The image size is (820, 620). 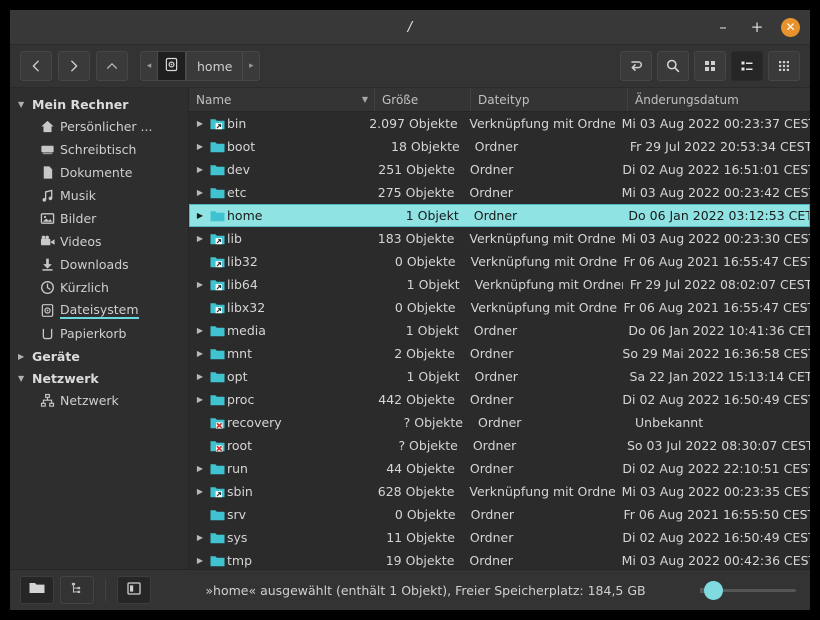 I want to click on cell-name: recovery, so click(x=282, y=423).